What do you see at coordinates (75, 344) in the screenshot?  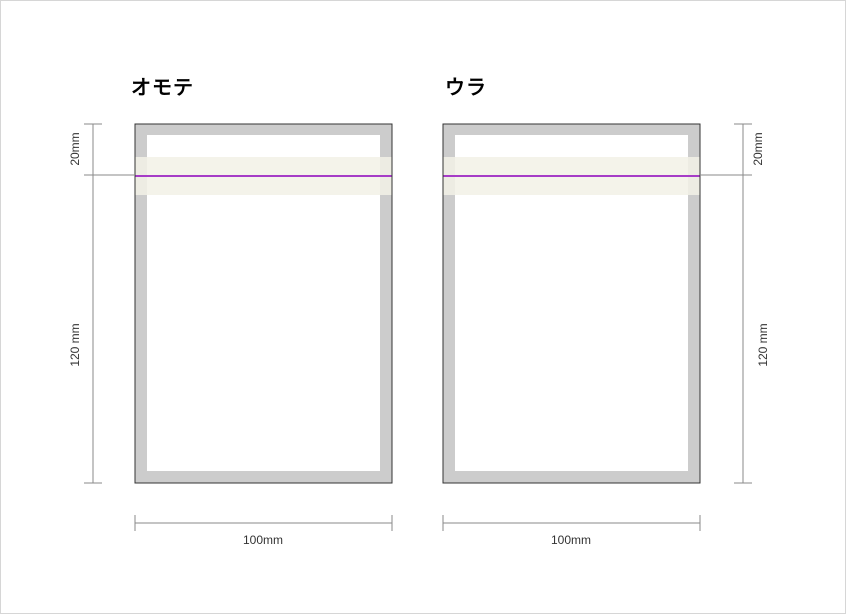 I see `left-height-label: 120 mm` at bounding box center [75, 344].